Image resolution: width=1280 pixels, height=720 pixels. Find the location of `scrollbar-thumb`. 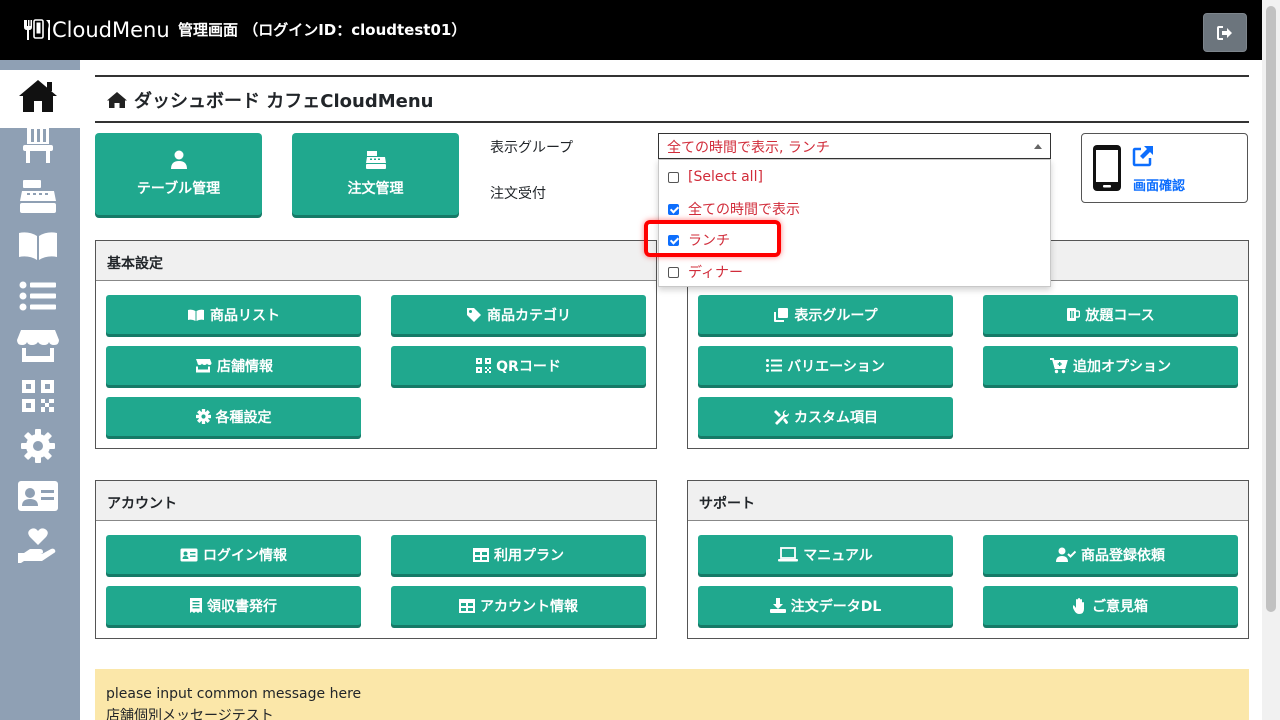

scrollbar-thumb is located at coordinates (1271, 309).